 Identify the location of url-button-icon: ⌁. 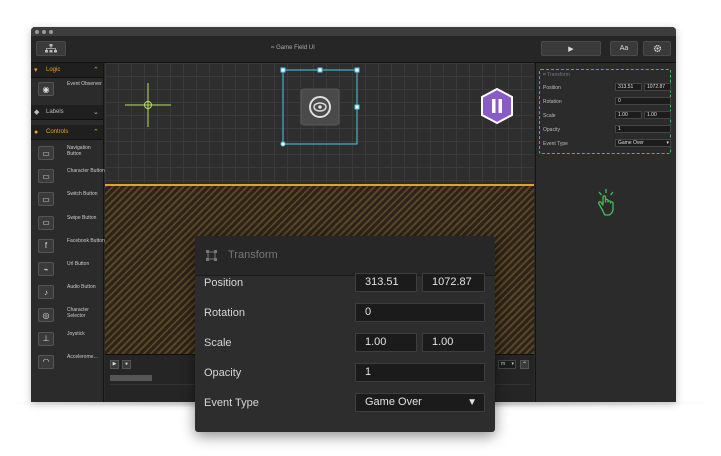
(46, 269).